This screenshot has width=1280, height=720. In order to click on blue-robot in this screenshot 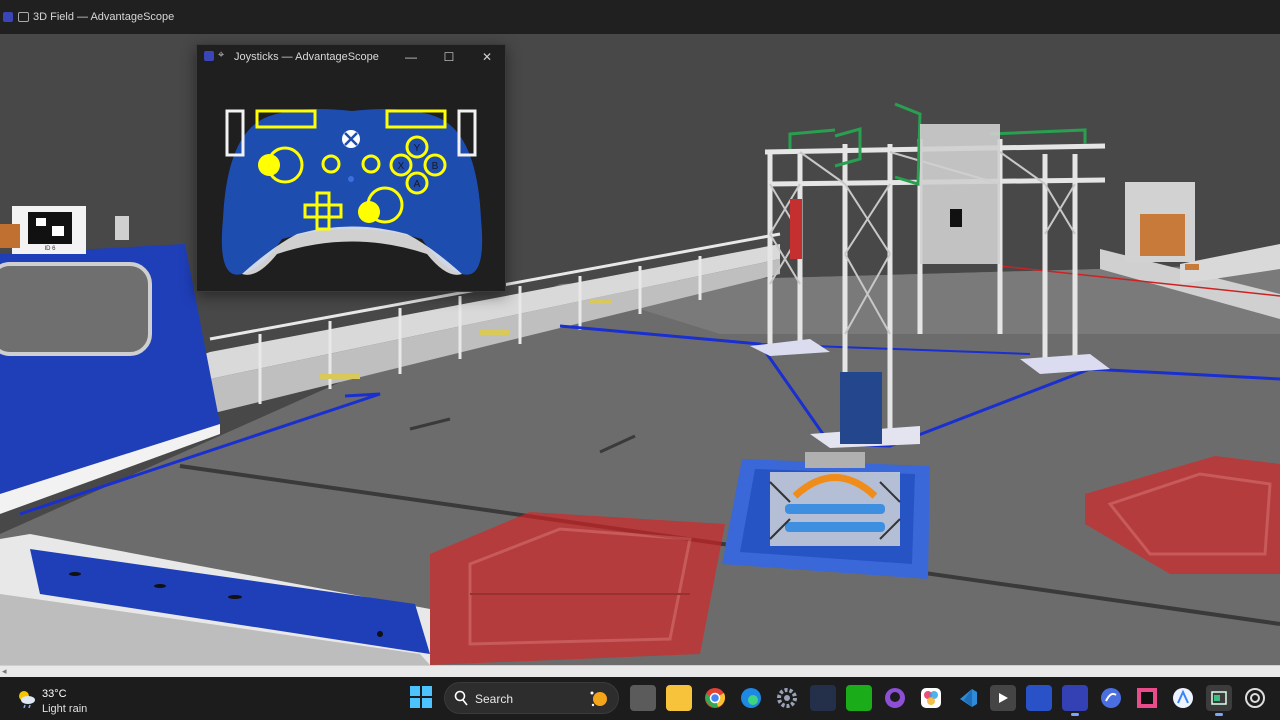, I will do `click(826, 515)`.